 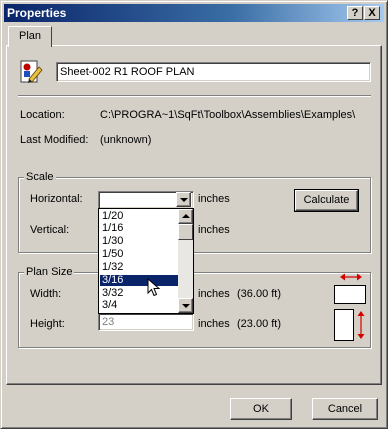 What do you see at coordinates (214, 294) in the screenshot?
I see `width-units: inches` at bounding box center [214, 294].